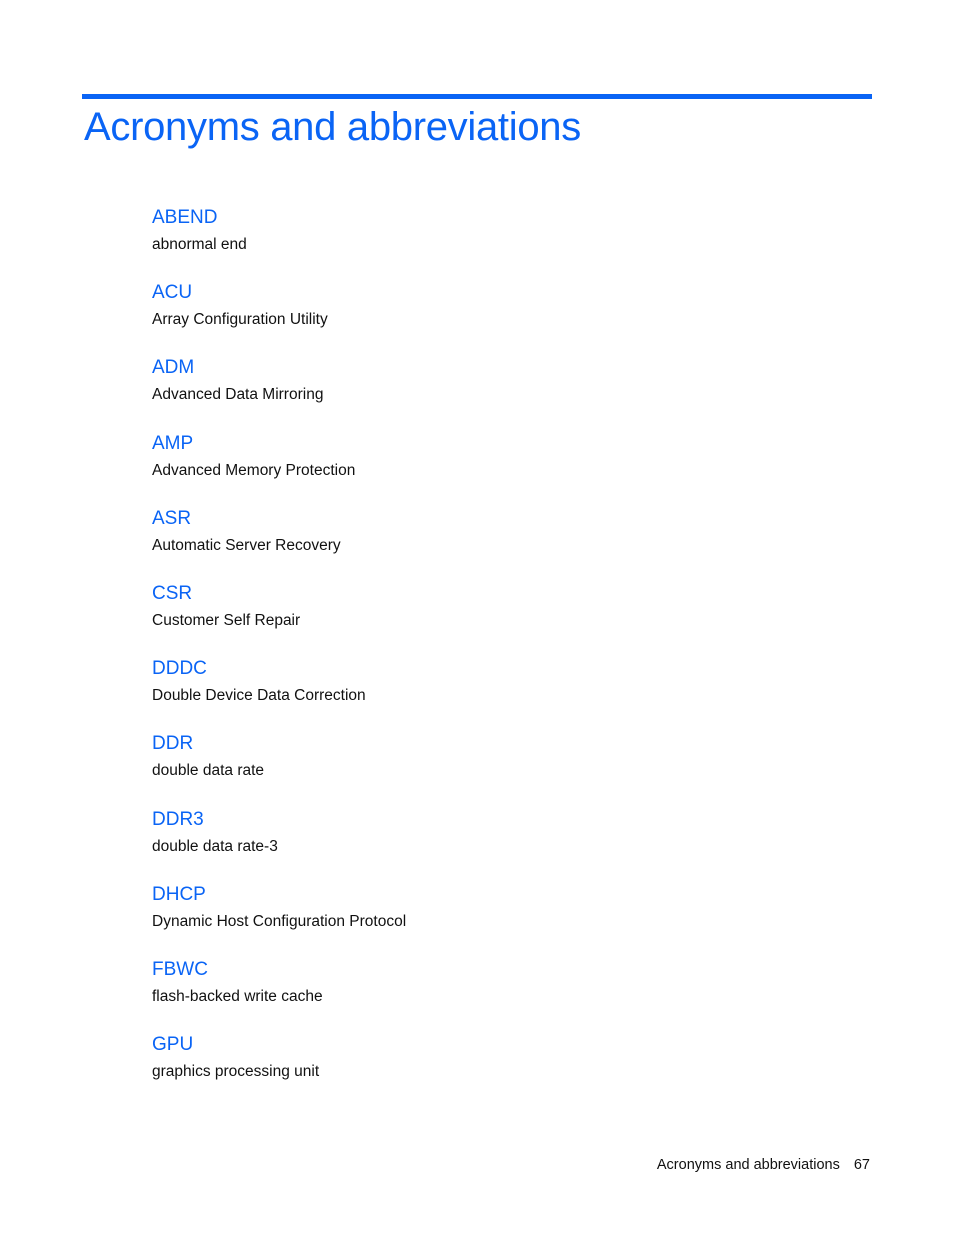  I want to click on acronym-entry: ACU Array Configuration Utility, so click(502, 317).